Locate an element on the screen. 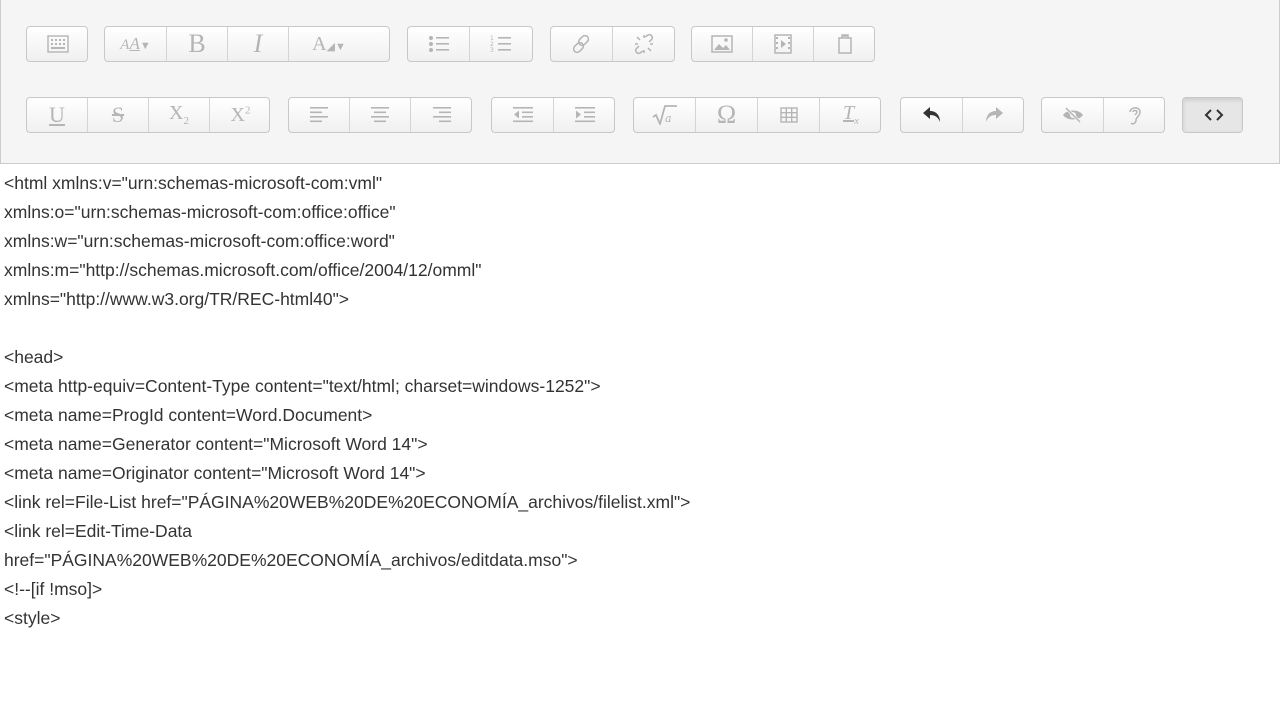  underline-button: U is located at coordinates (57, 115).